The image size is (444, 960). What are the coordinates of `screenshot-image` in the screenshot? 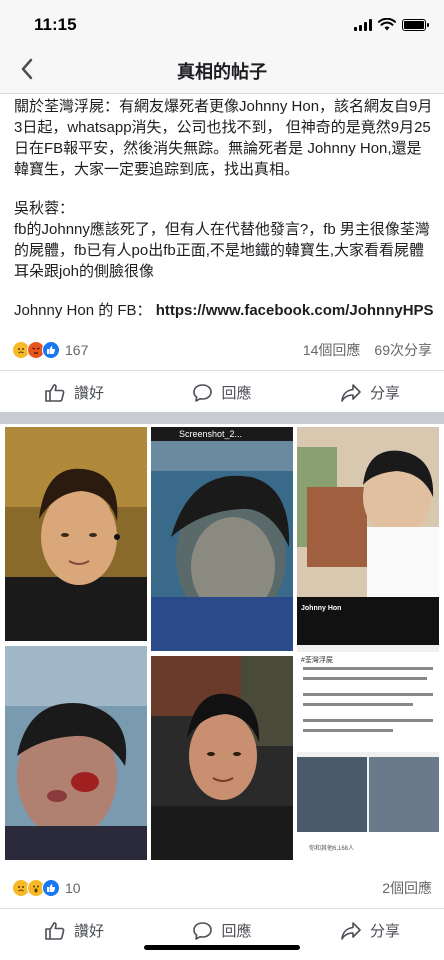 It's located at (222, 539).